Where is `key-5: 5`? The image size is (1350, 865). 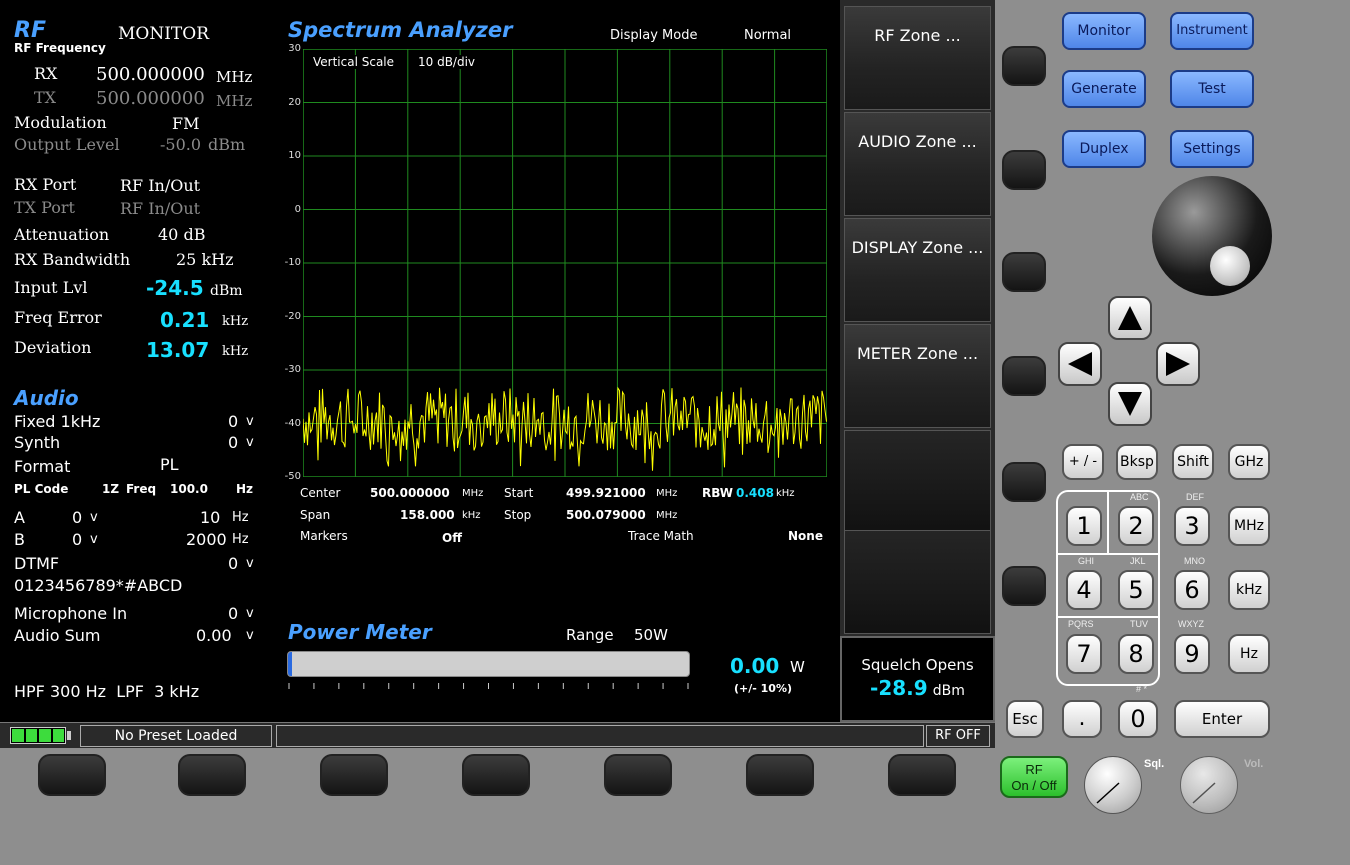
key-5: 5 is located at coordinates (1136, 590).